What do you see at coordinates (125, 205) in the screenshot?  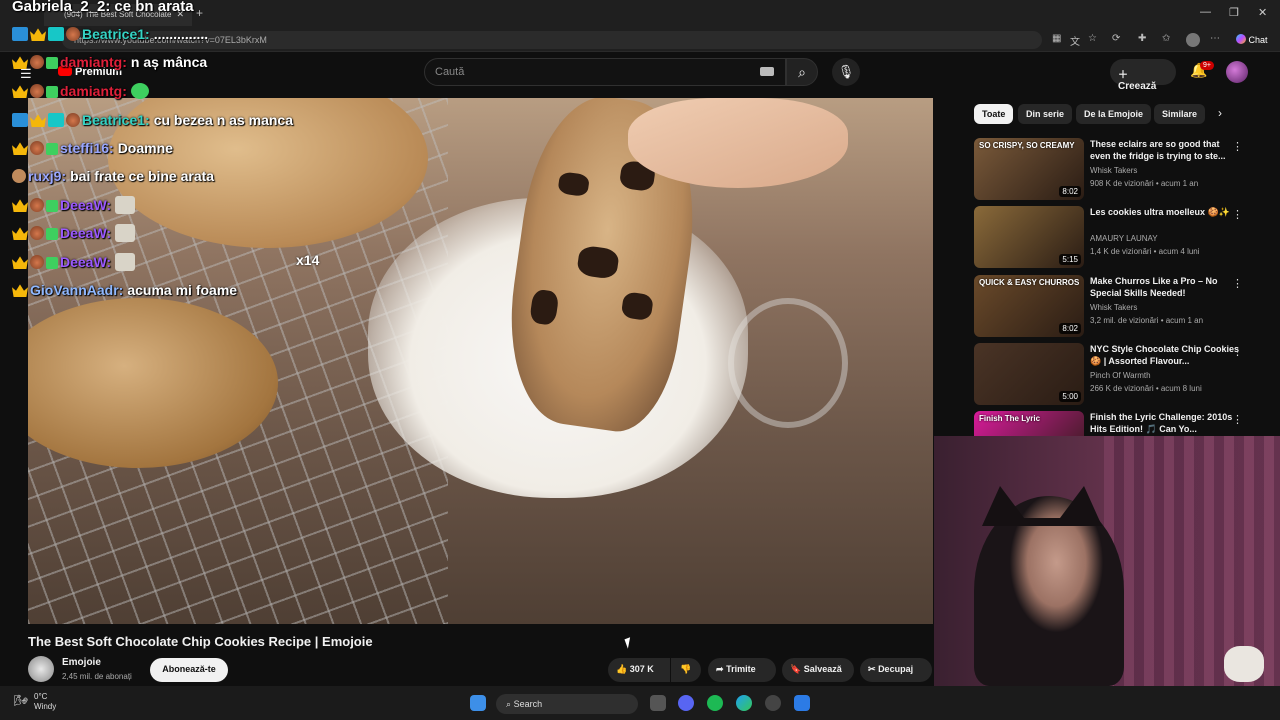 I see `chat-emote-icon` at bounding box center [125, 205].